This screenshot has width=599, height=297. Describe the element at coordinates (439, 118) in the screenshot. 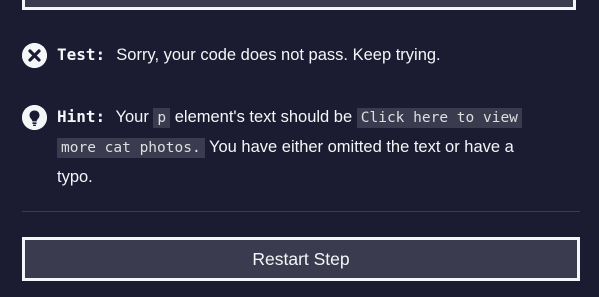

I see `hint-code-text-a: Click here to view` at that location.